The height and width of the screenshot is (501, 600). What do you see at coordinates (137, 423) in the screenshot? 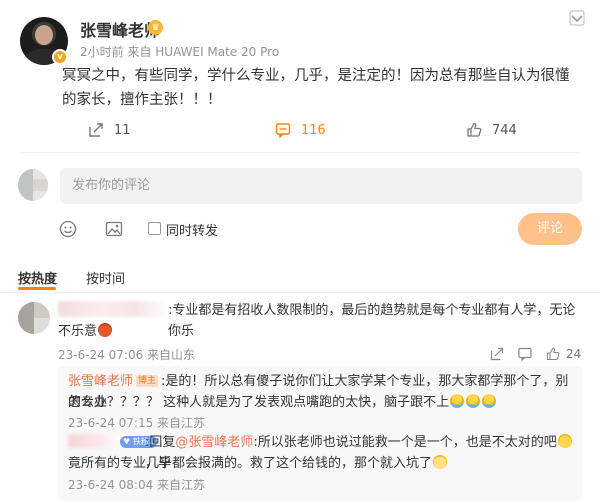
I see `reply-meta: 23-6-24 07:15 来自江苏` at bounding box center [137, 423].